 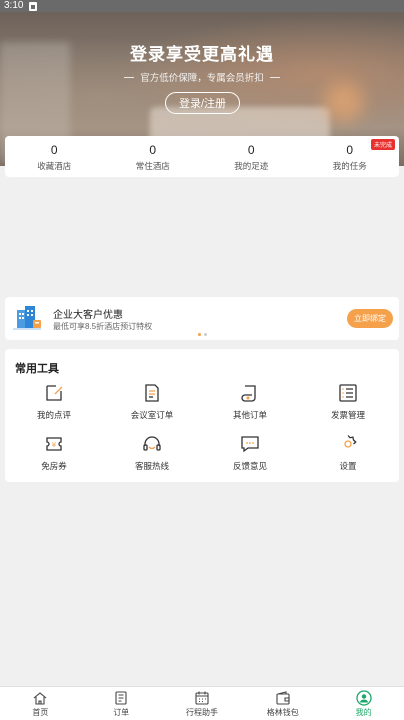 What do you see at coordinates (54, 393) in the screenshot?
I see `edit-icon` at bounding box center [54, 393].